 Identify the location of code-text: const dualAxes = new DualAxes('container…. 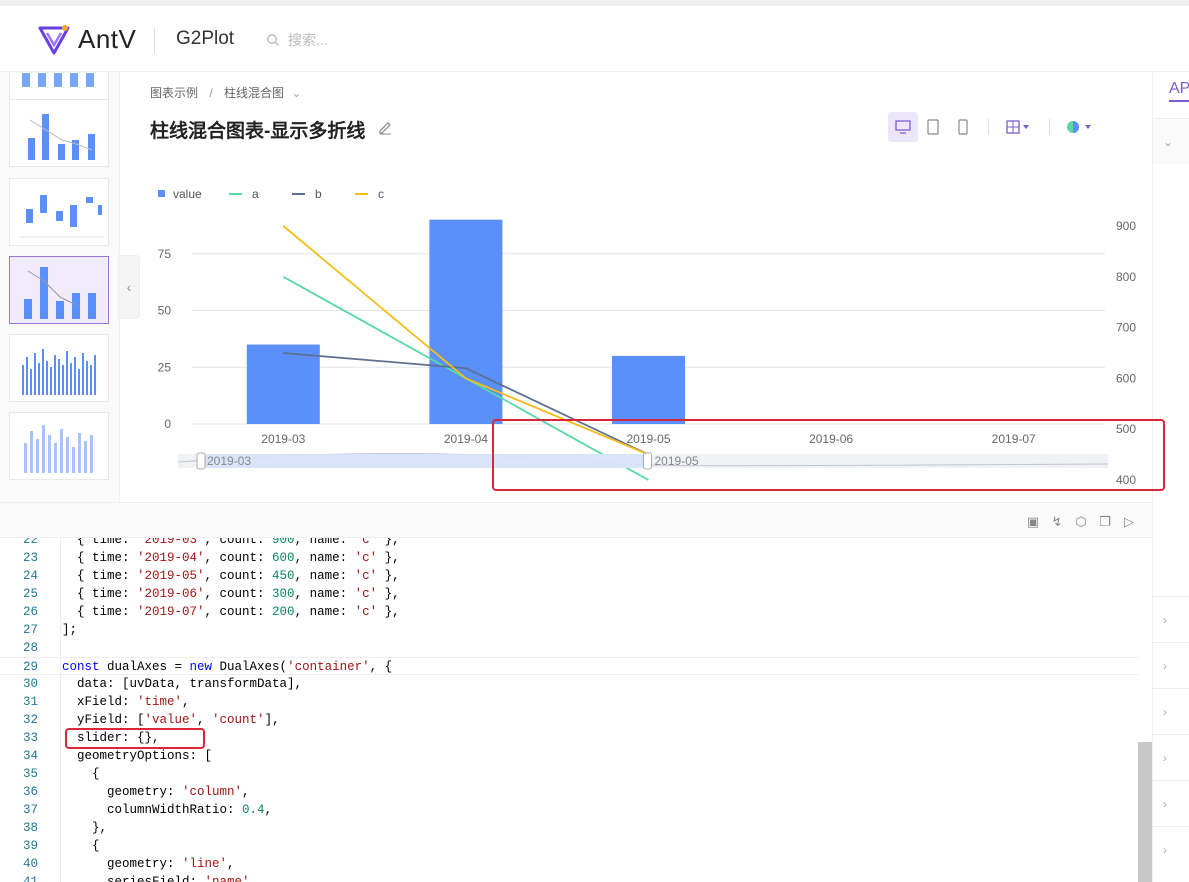
(227, 667).